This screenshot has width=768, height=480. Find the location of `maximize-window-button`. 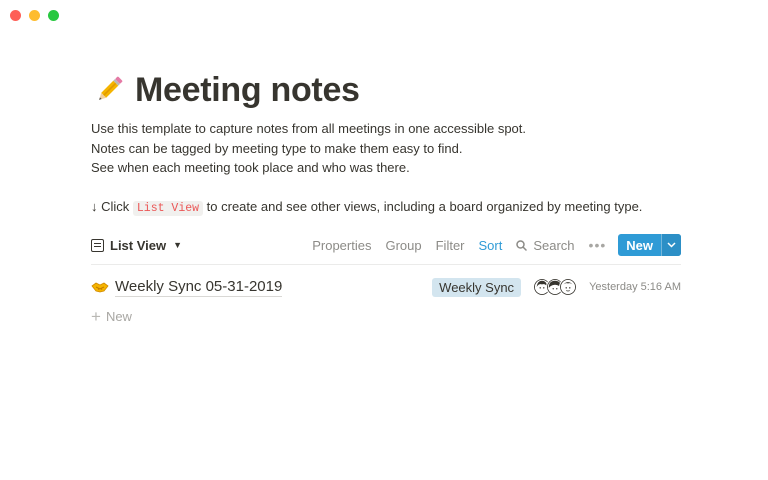

maximize-window-button is located at coordinates (53, 15).